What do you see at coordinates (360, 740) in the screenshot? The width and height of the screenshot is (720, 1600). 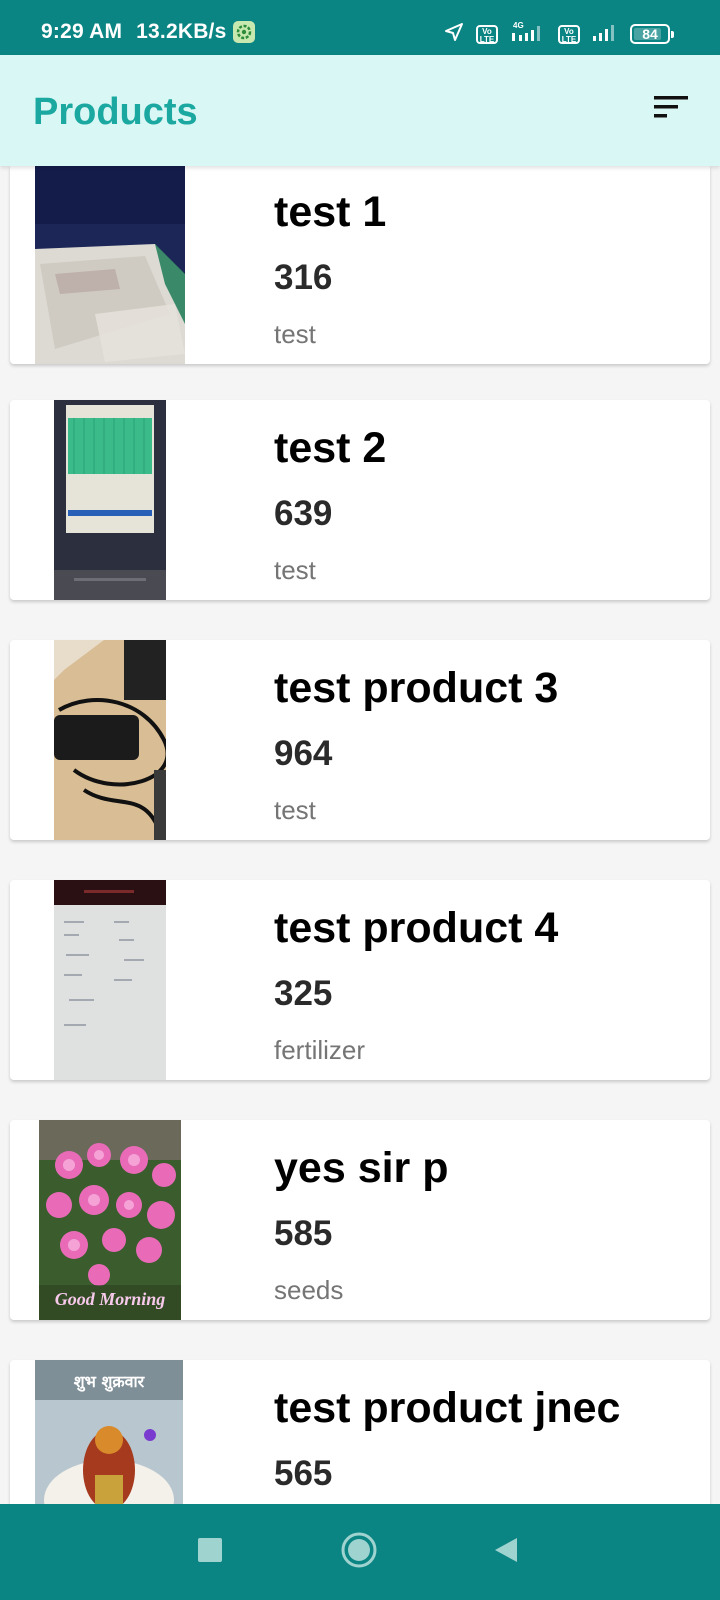 I see `product-card: test product 3 964 test` at bounding box center [360, 740].